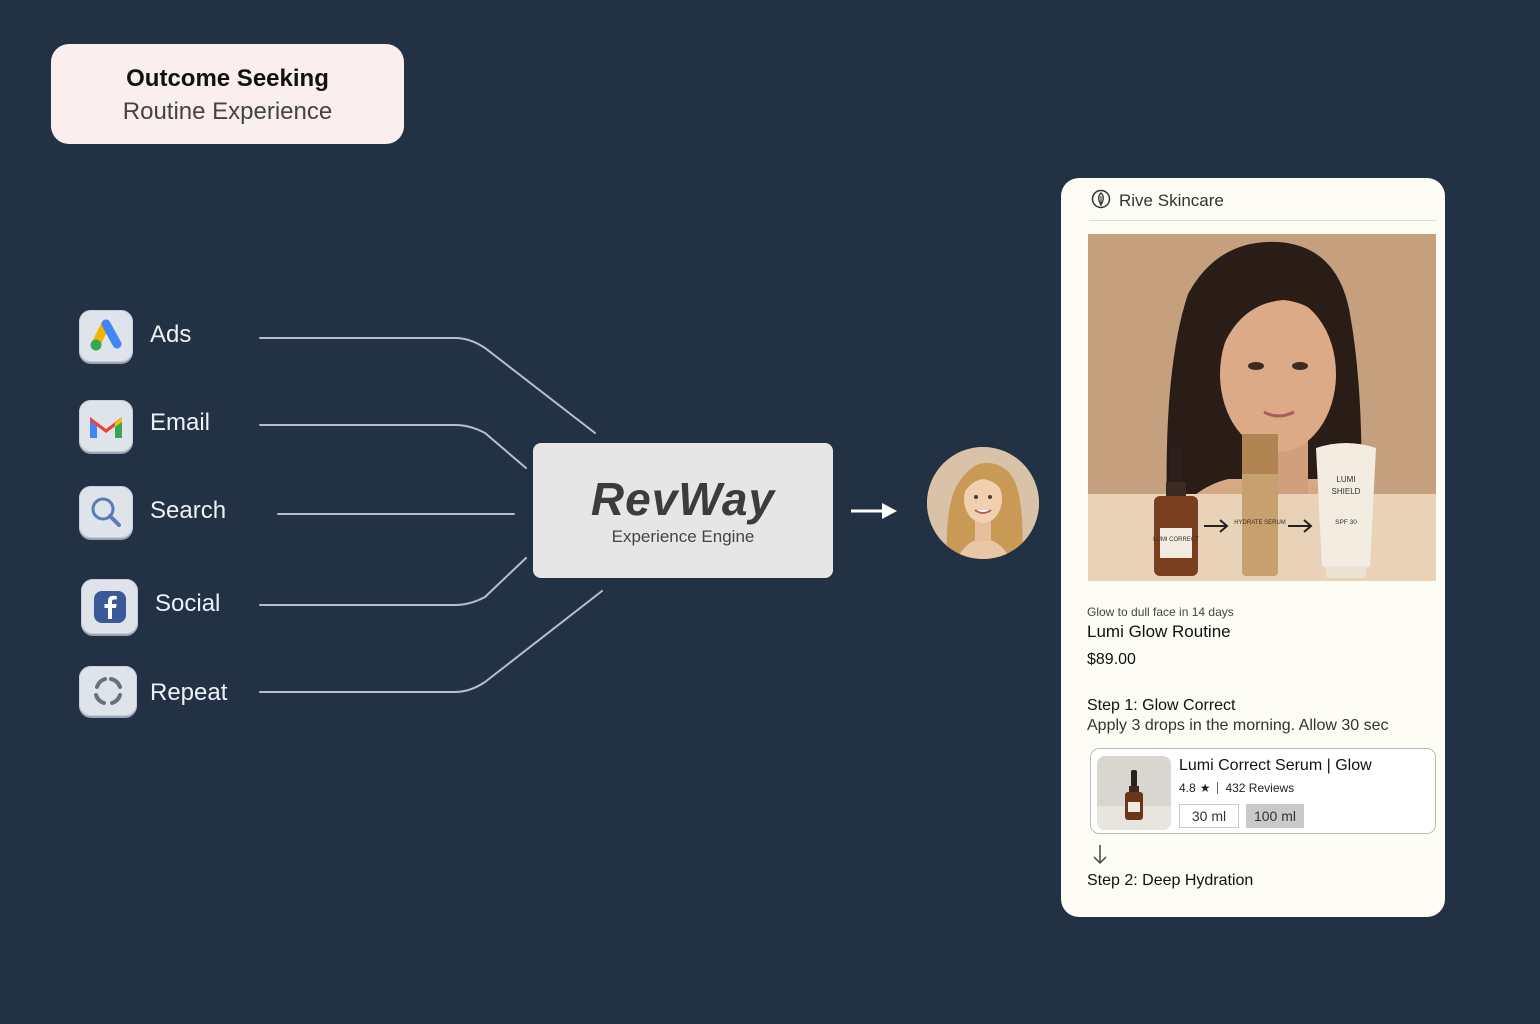  What do you see at coordinates (1161, 705) in the screenshot?
I see `step-1-title: Step 1: Glow Correct` at bounding box center [1161, 705].